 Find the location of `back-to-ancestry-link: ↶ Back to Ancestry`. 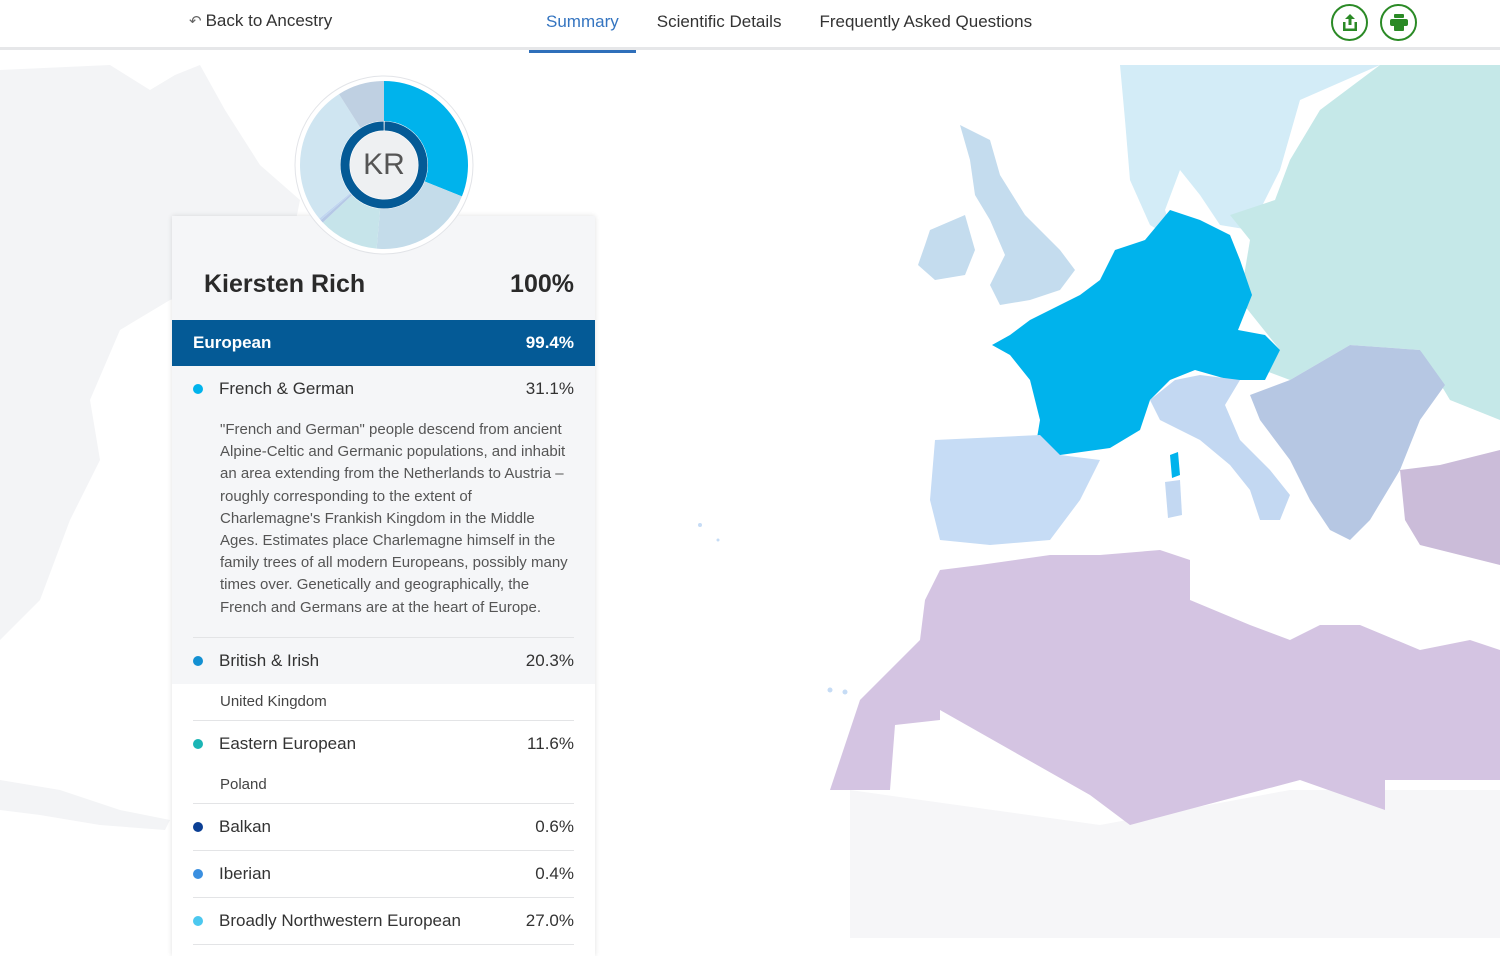

back-to-ancestry-link: ↶ Back to Ancestry is located at coordinates (260, 21).